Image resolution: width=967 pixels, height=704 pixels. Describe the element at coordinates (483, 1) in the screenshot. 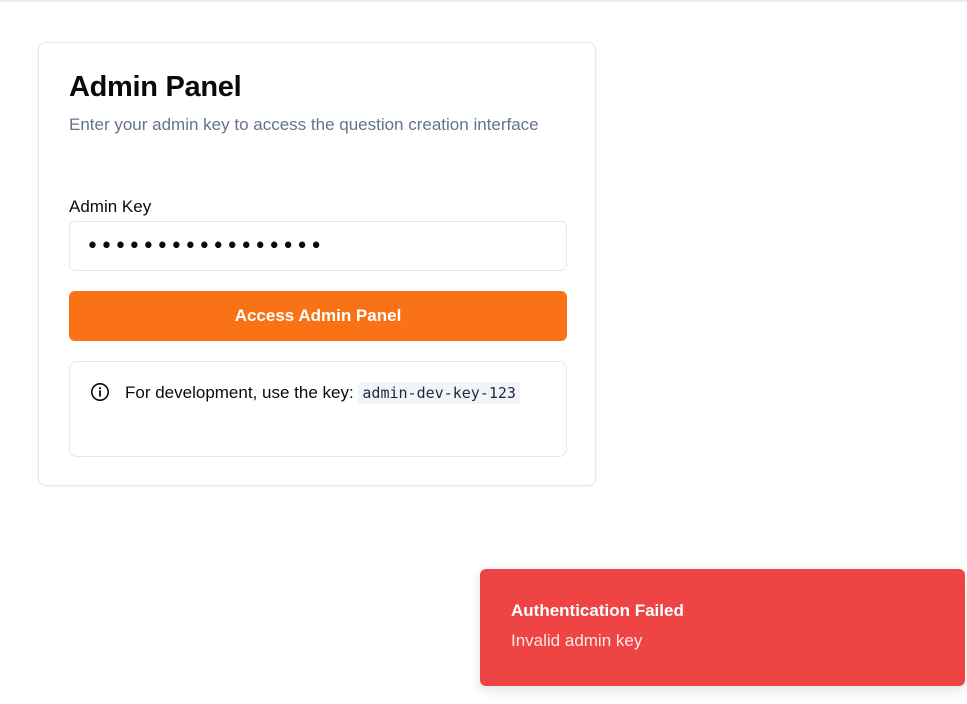

I see `top-divider` at that location.